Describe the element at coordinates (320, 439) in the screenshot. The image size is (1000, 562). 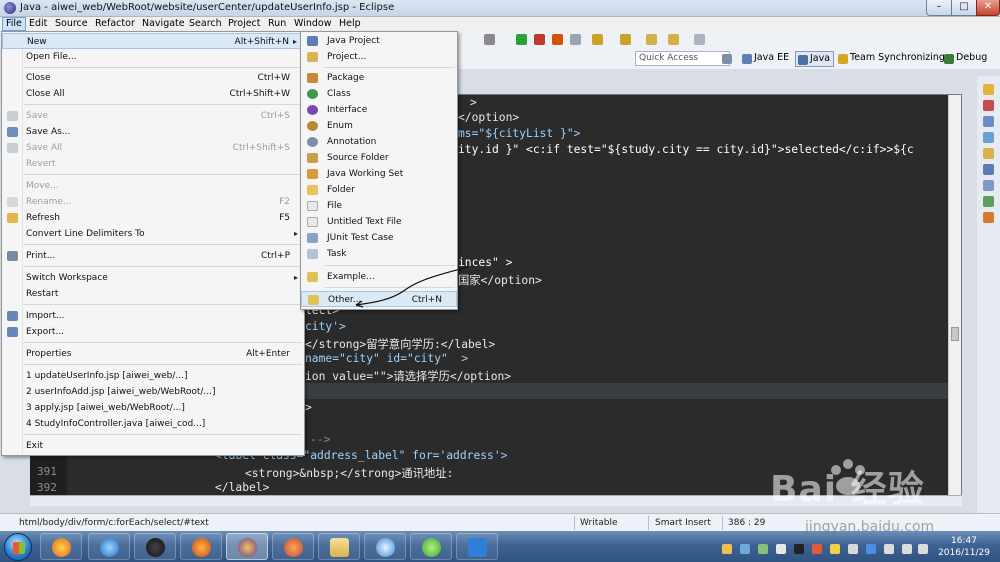
I see `code-line: -->` at that location.